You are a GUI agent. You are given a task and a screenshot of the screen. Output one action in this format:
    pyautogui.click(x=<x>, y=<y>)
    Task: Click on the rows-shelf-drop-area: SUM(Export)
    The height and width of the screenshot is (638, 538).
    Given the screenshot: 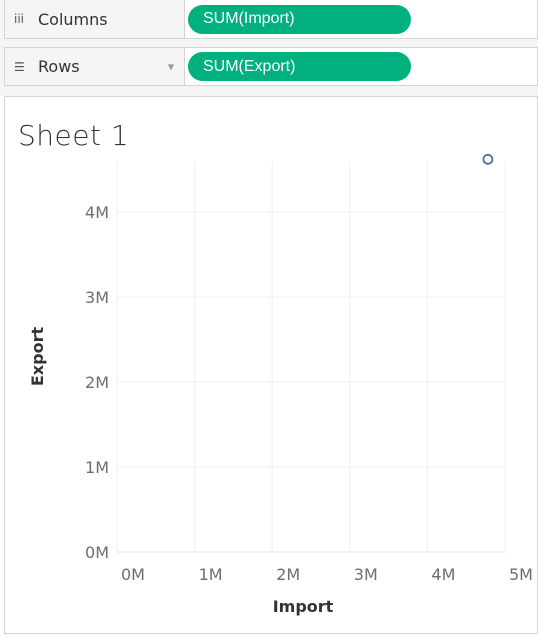 What is the action you would take?
    pyautogui.click(x=361, y=66)
    